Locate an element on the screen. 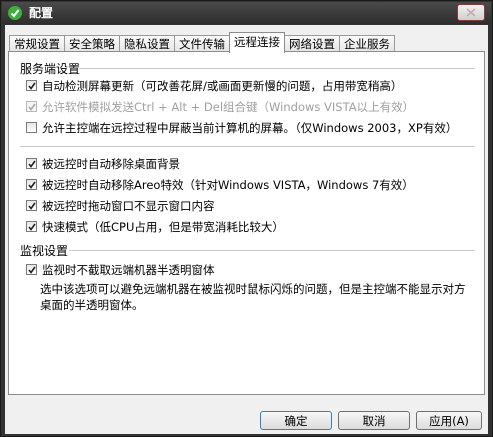  tab-remote-connection: 远程连接 is located at coordinates (257, 42).